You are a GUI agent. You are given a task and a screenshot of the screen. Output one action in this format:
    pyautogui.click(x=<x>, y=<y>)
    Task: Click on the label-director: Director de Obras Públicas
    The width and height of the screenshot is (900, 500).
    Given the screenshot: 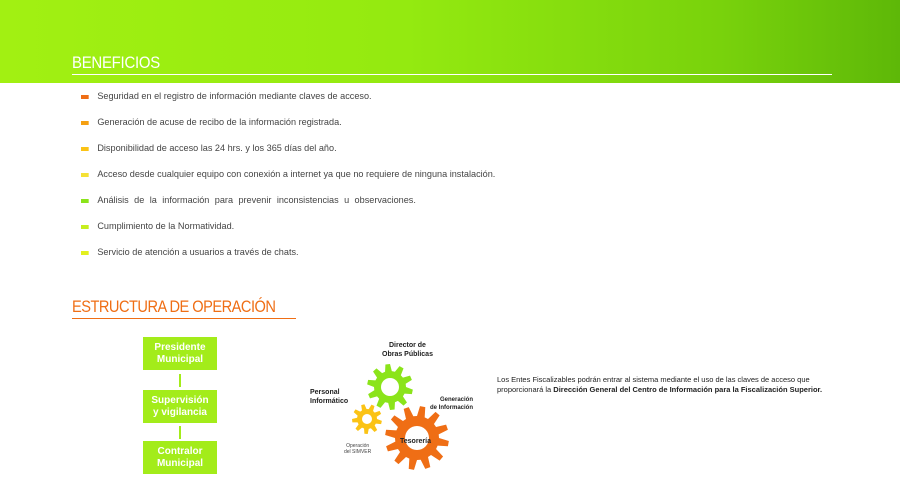 What is the action you would take?
    pyautogui.click(x=407, y=350)
    